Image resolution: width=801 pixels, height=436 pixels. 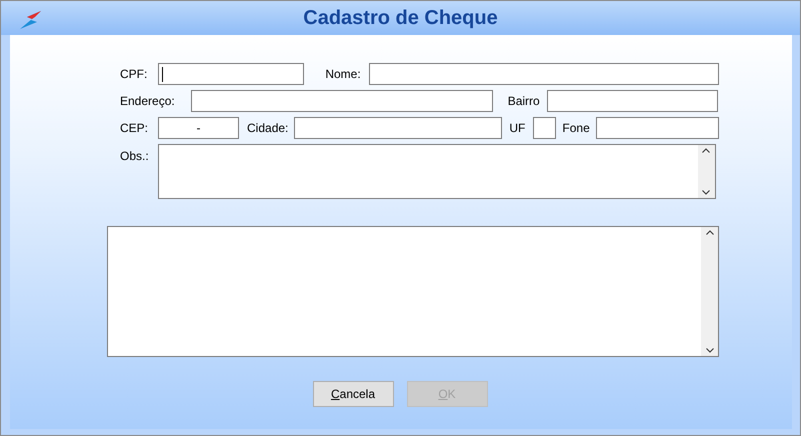 What do you see at coordinates (517, 128) in the screenshot?
I see `field-label: UF` at bounding box center [517, 128].